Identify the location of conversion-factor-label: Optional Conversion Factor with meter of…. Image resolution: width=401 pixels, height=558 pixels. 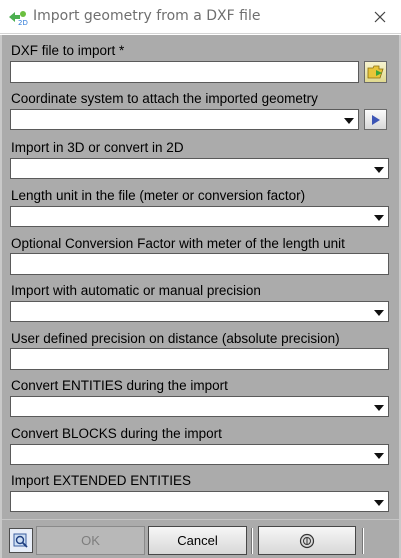
(178, 243).